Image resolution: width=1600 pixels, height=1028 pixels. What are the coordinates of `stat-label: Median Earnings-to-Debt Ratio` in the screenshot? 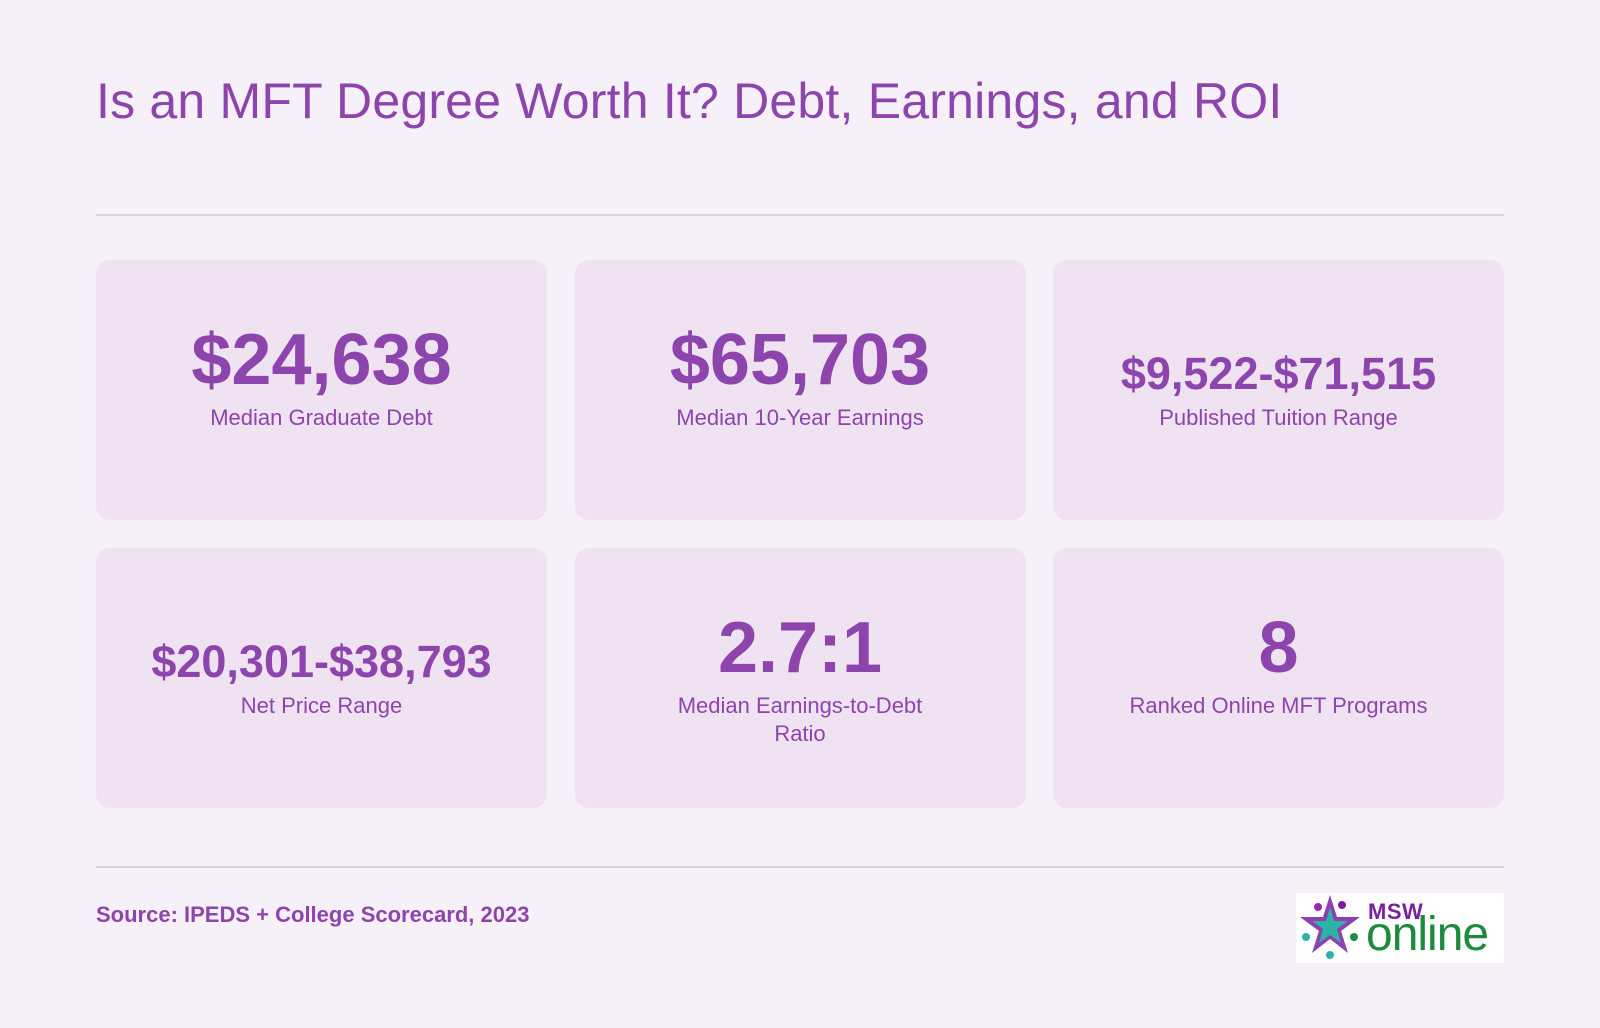 It's located at (800, 719).